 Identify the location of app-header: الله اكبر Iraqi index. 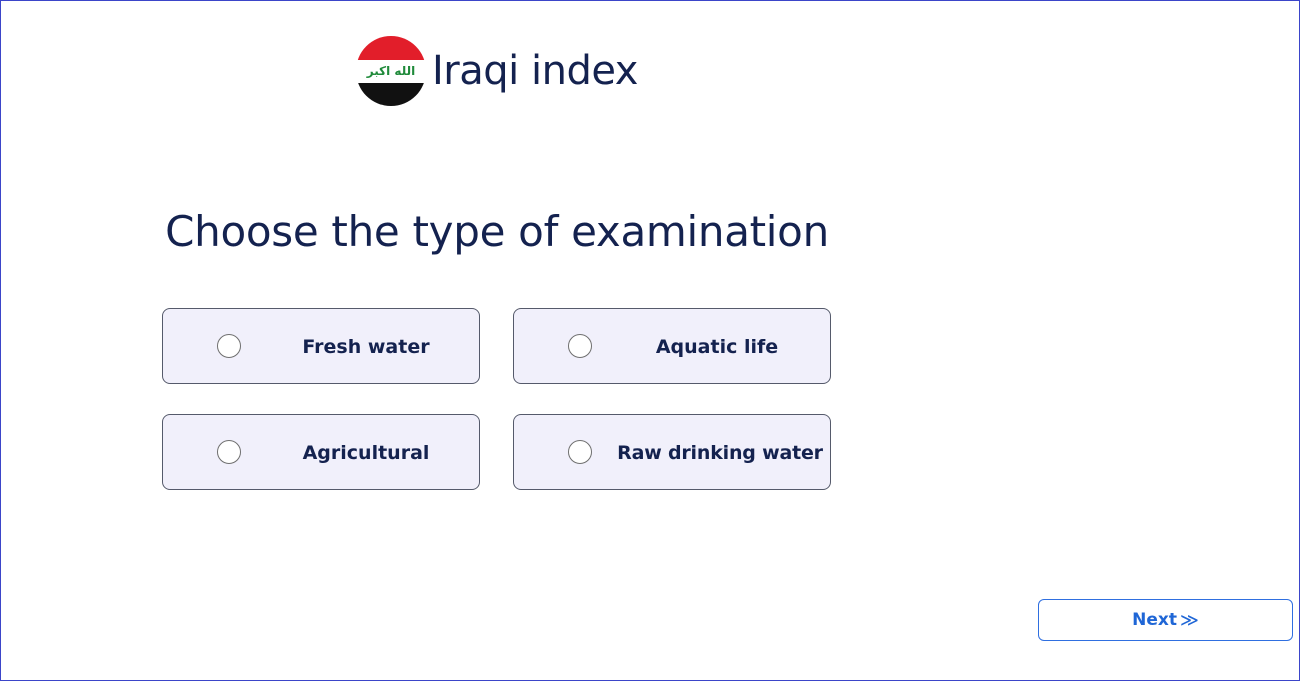
(497, 71).